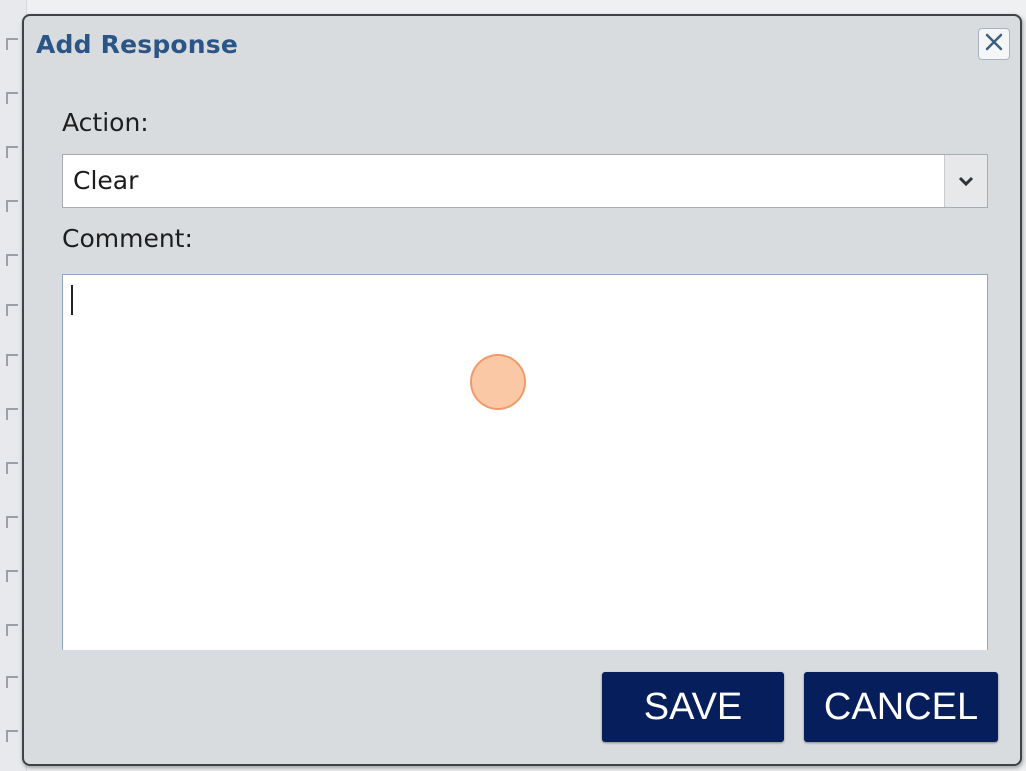 The height and width of the screenshot is (771, 1026). What do you see at coordinates (105, 122) in the screenshot?
I see `action-label: Action:` at bounding box center [105, 122].